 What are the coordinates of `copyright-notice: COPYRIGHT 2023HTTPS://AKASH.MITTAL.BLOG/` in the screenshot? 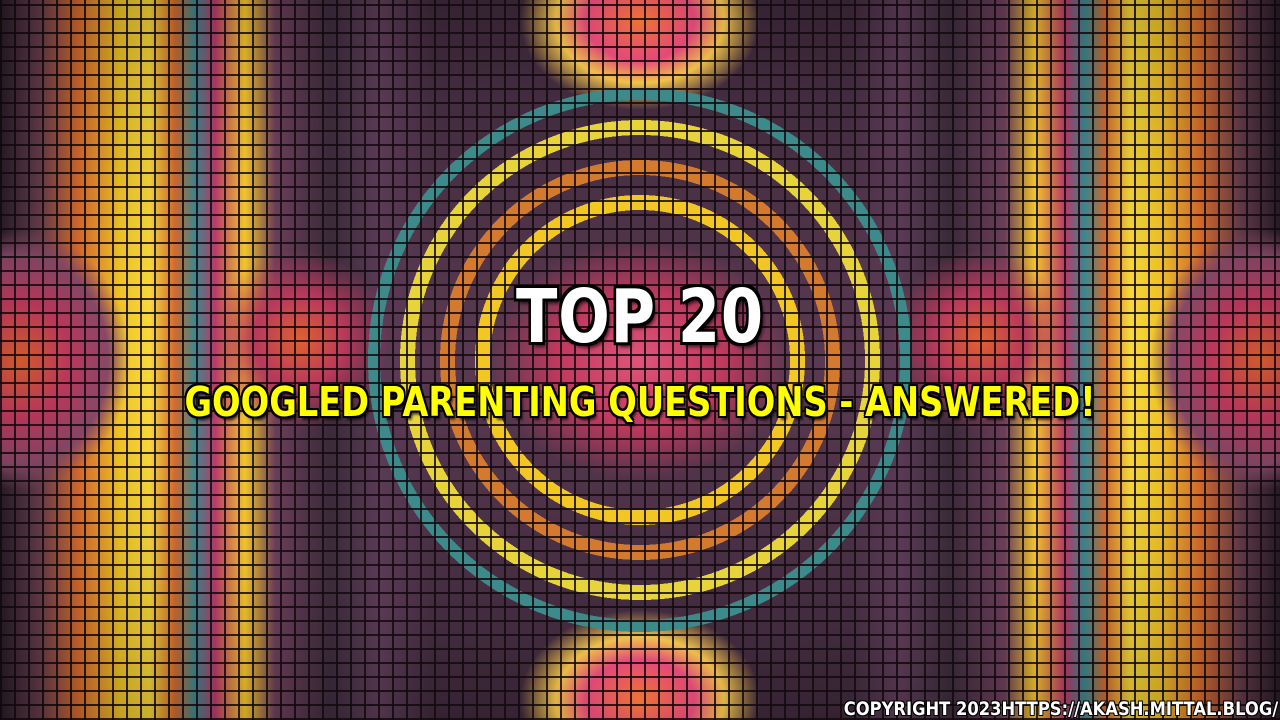 It's located at (1060, 709).